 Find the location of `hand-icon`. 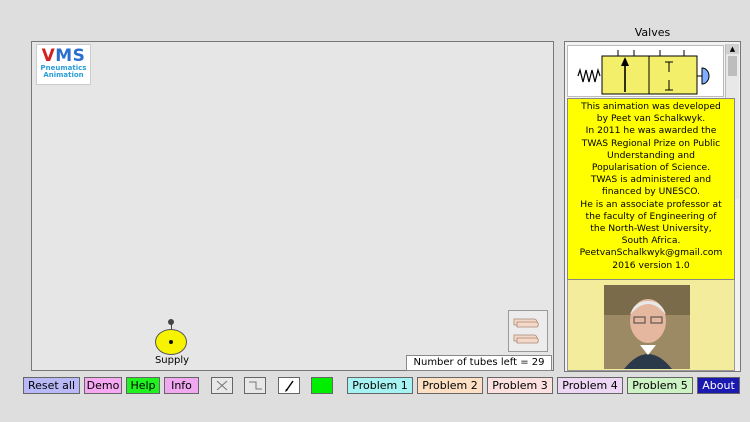

hand-icon is located at coordinates (526, 331).